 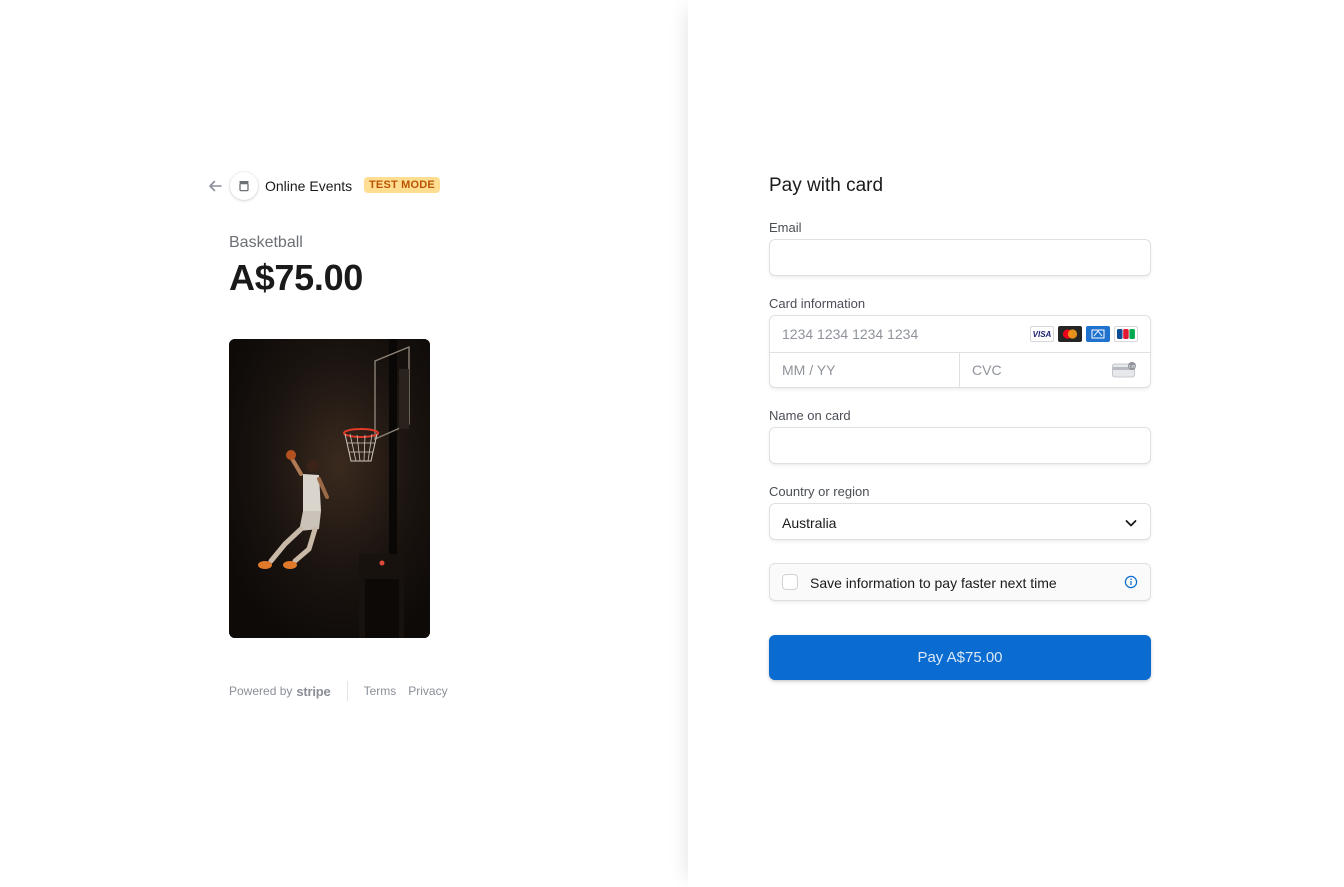 I want to click on merchant-logo, so click(x=244, y=186).